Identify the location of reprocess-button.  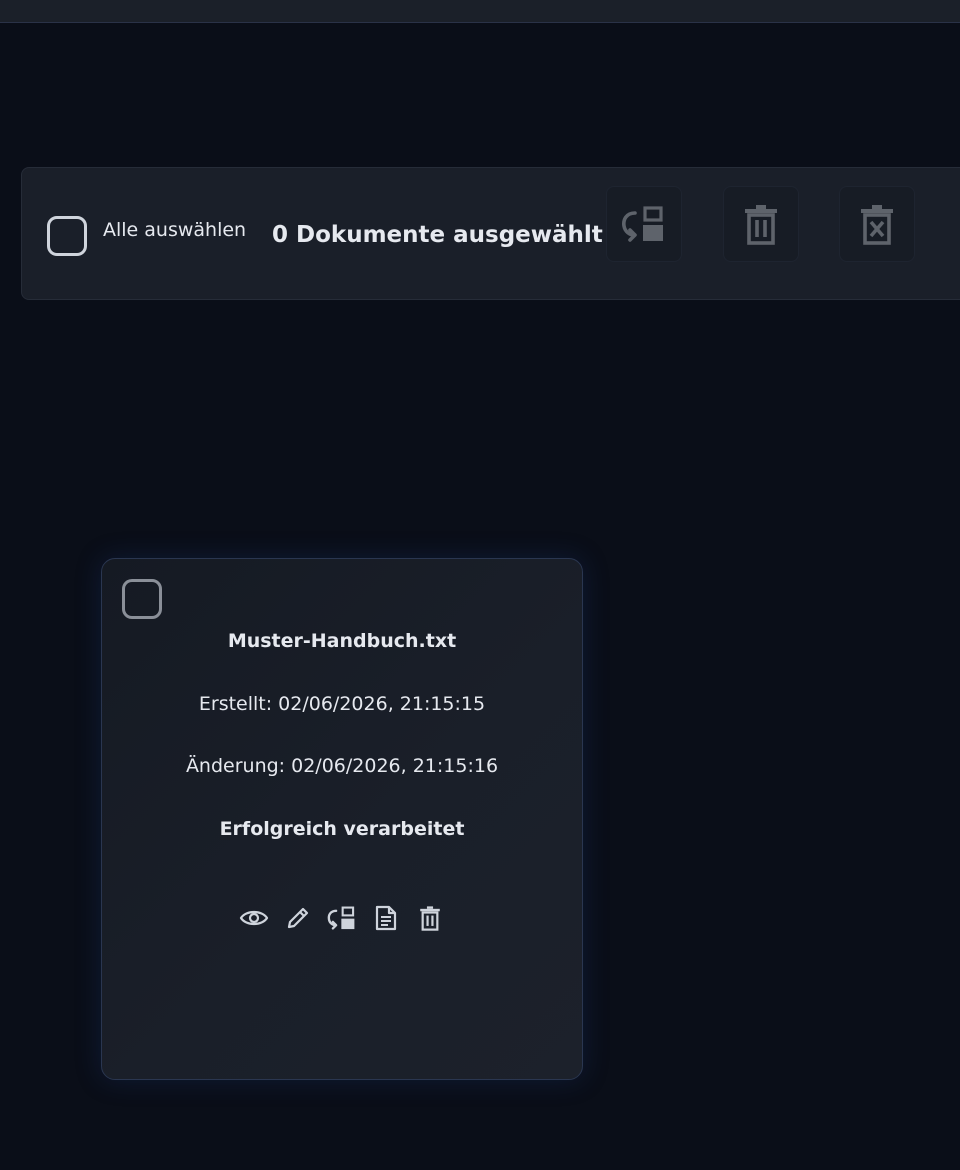
(342, 918).